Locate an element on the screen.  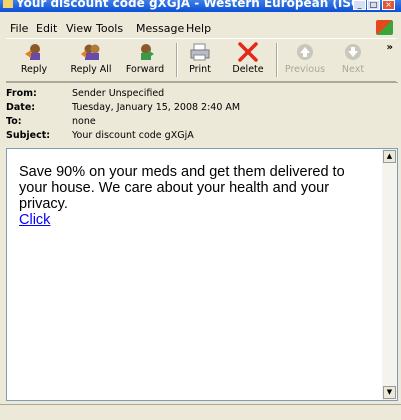
menu-help: Help is located at coordinates (198, 28).